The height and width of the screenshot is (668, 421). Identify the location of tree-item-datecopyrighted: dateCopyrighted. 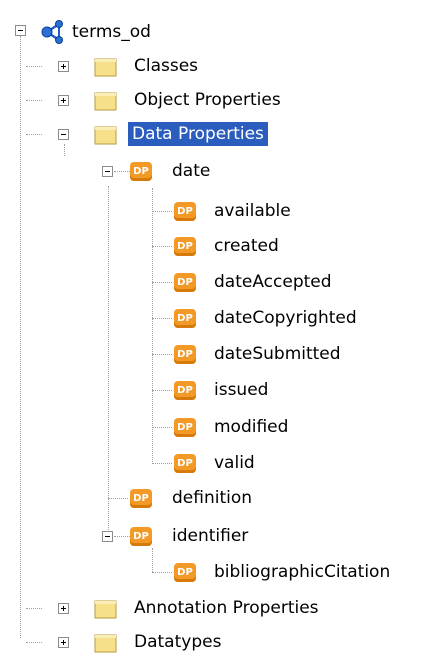
(285, 318).